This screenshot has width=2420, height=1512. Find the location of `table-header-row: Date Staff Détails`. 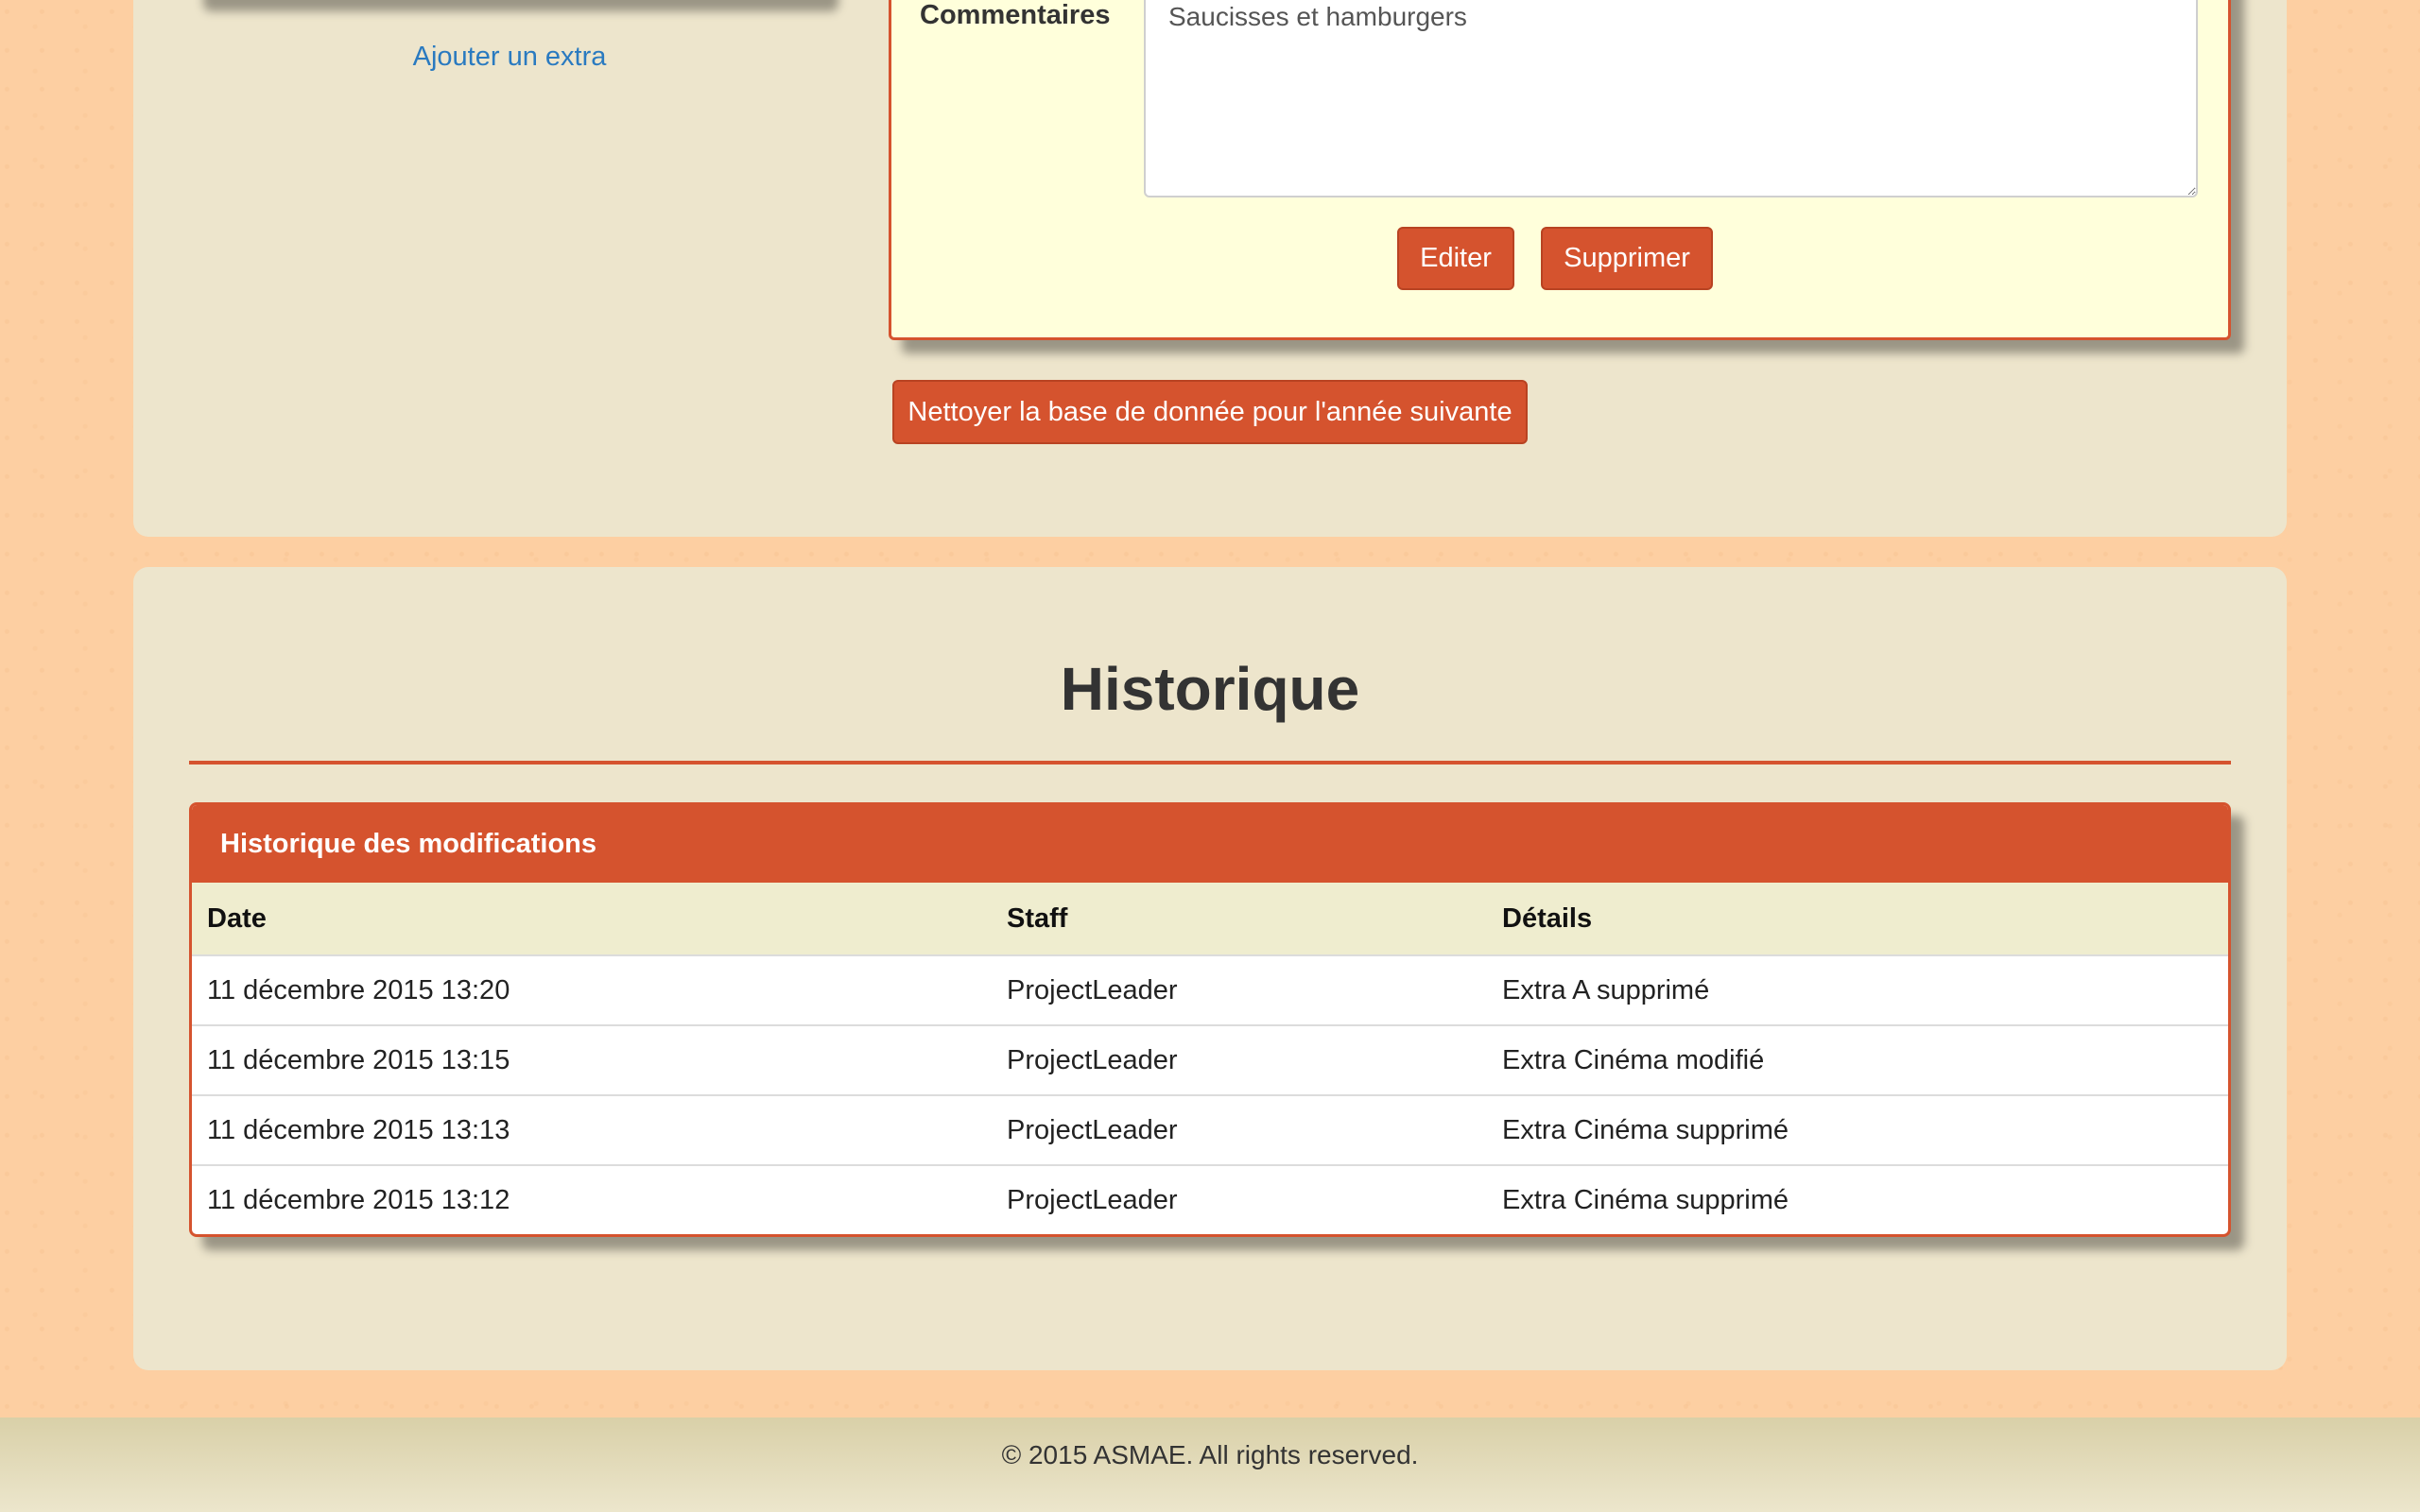

table-header-row: Date Staff Détails is located at coordinates (1210, 919).